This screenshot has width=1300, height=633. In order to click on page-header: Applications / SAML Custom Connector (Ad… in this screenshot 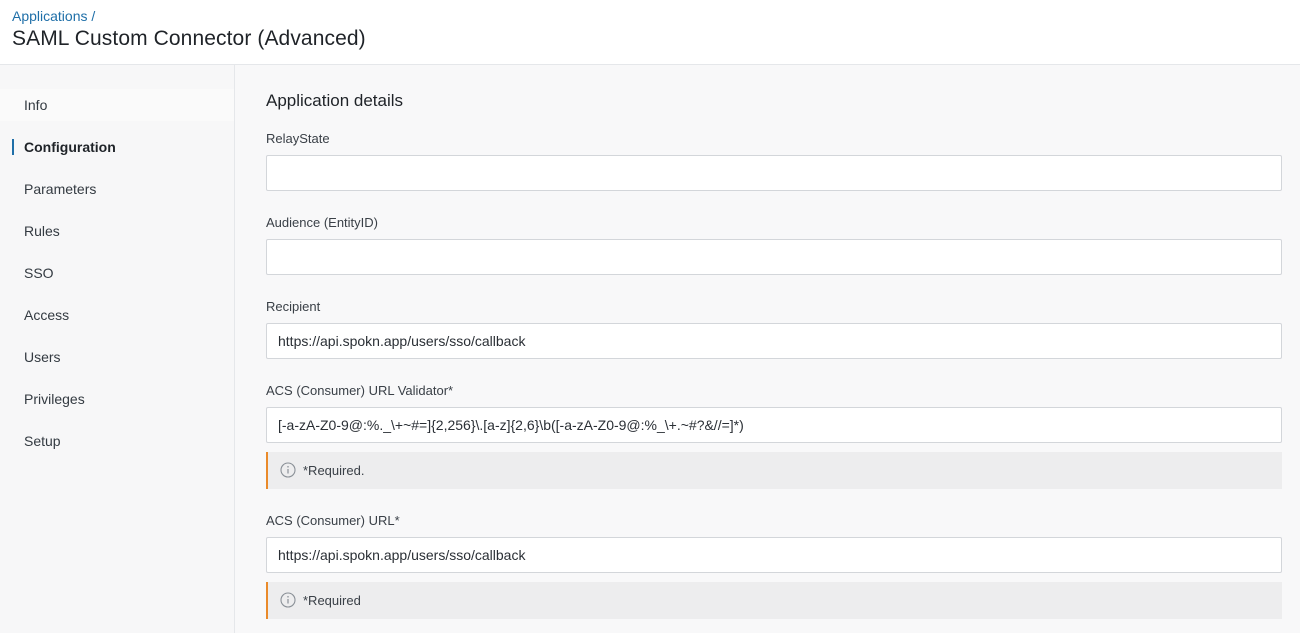, I will do `click(650, 32)`.